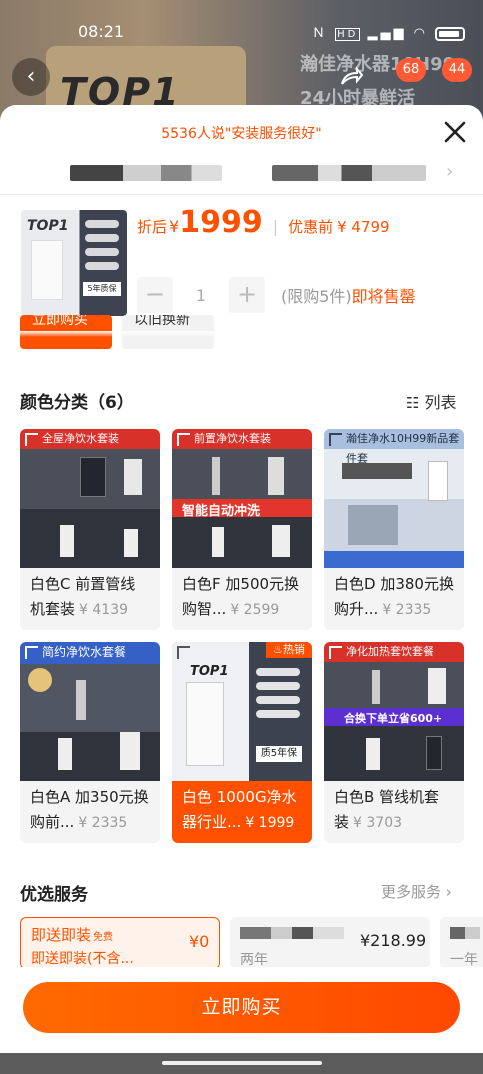 The width and height of the screenshot is (483, 1074). Describe the element at coordinates (242, 529) in the screenshot. I see `variant-card: 前置净饮水套装 智能自动冲洗 白色F 加500元换购智... ¥ 2599` at that location.